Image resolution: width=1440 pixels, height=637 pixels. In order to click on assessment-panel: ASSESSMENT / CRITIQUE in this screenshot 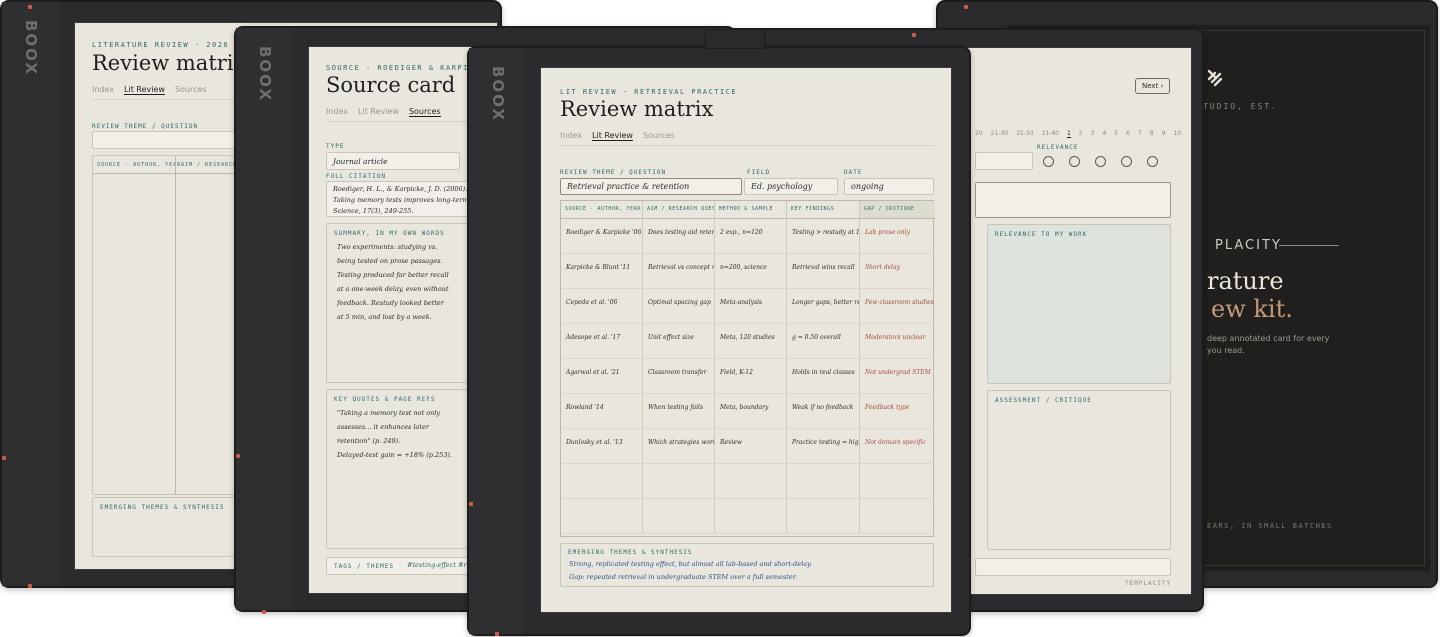, I will do `click(1079, 470)`.